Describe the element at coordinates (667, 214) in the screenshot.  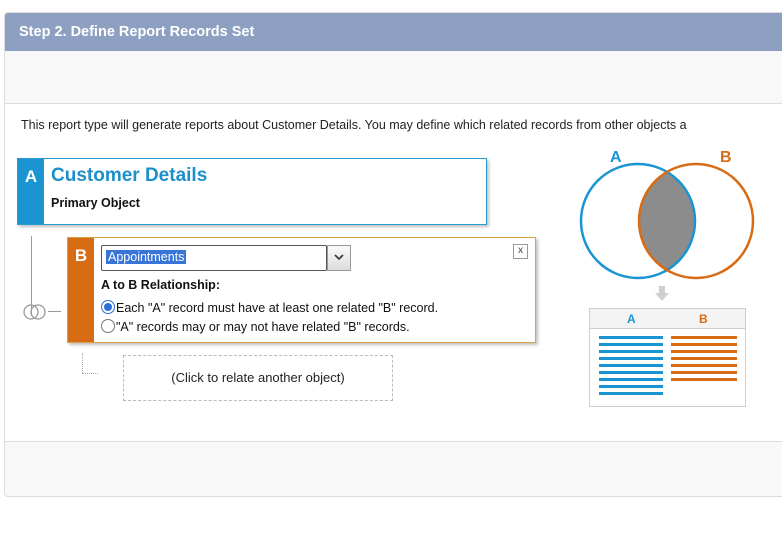
I see `venn-diagram: A B` at that location.